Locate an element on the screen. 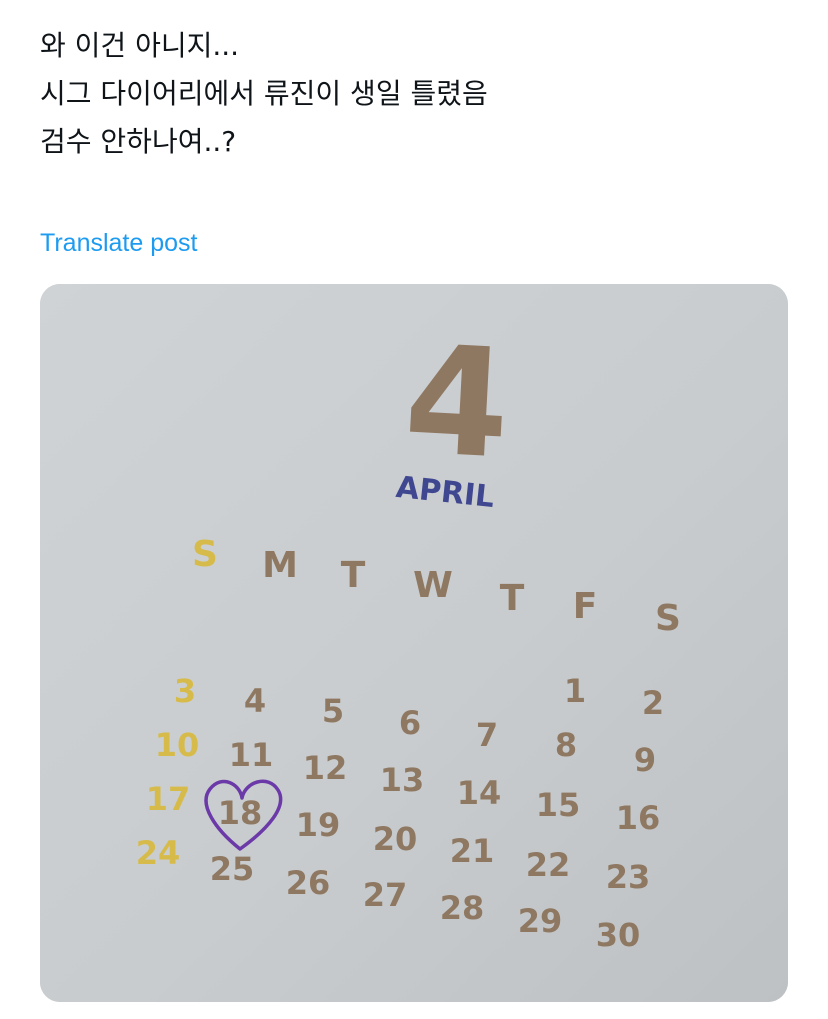 The image size is (828, 1019). date-cell: 1 is located at coordinates (575, 691).